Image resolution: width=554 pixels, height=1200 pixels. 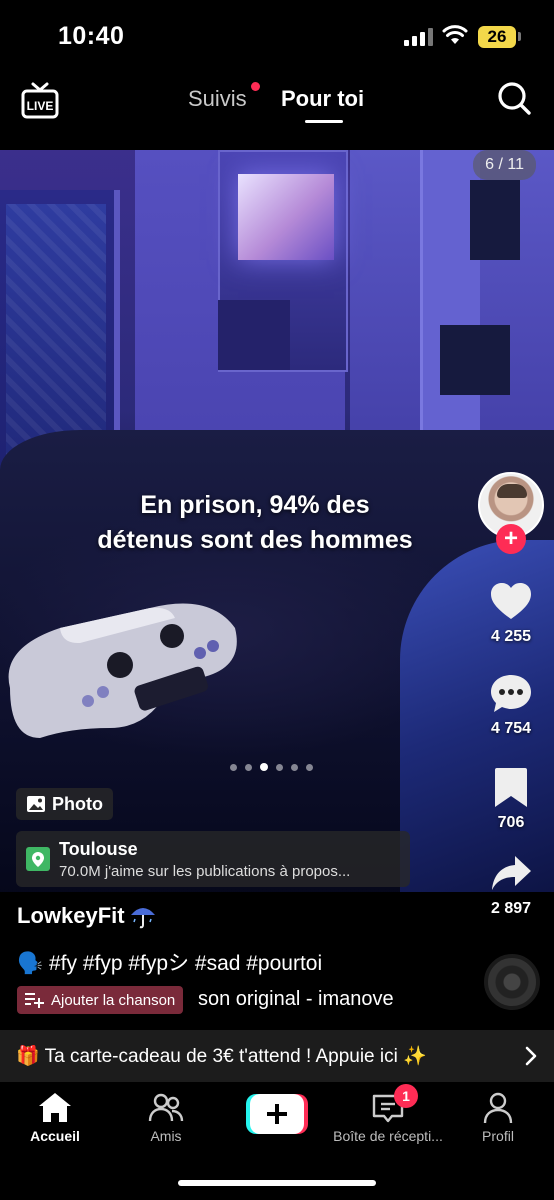 What do you see at coordinates (40, 106) in the screenshot?
I see `live-label: LIVE` at bounding box center [40, 106].